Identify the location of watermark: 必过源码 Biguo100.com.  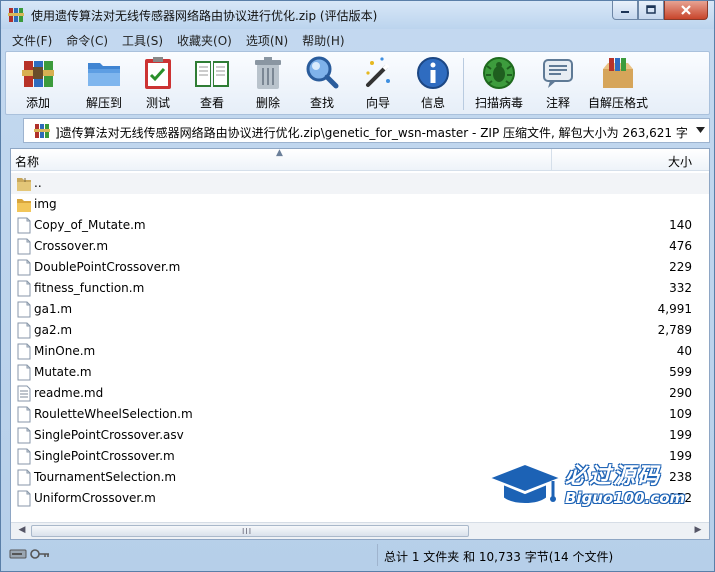
(586, 486).